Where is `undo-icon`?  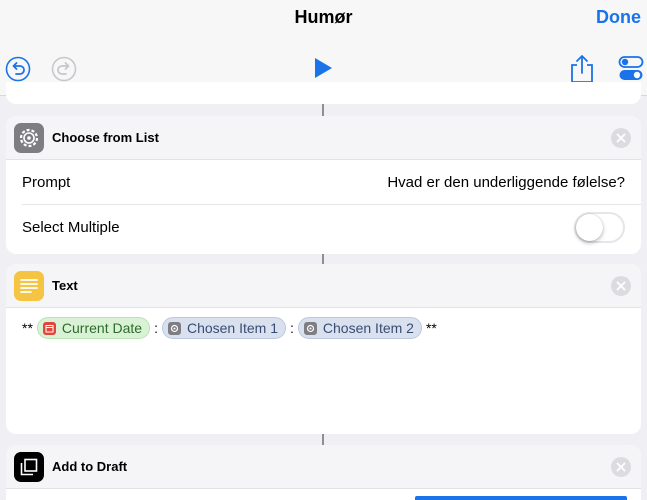
undo-icon is located at coordinates (18, 69).